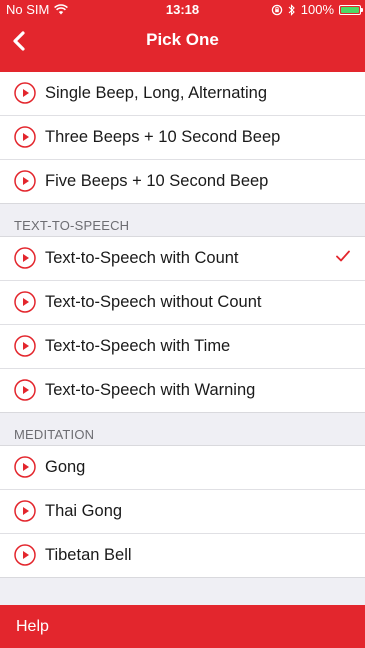 The height and width of the screenshot is (648, 365). I want to click on list-item-label: Tibetan Bell, so click(88, 555).